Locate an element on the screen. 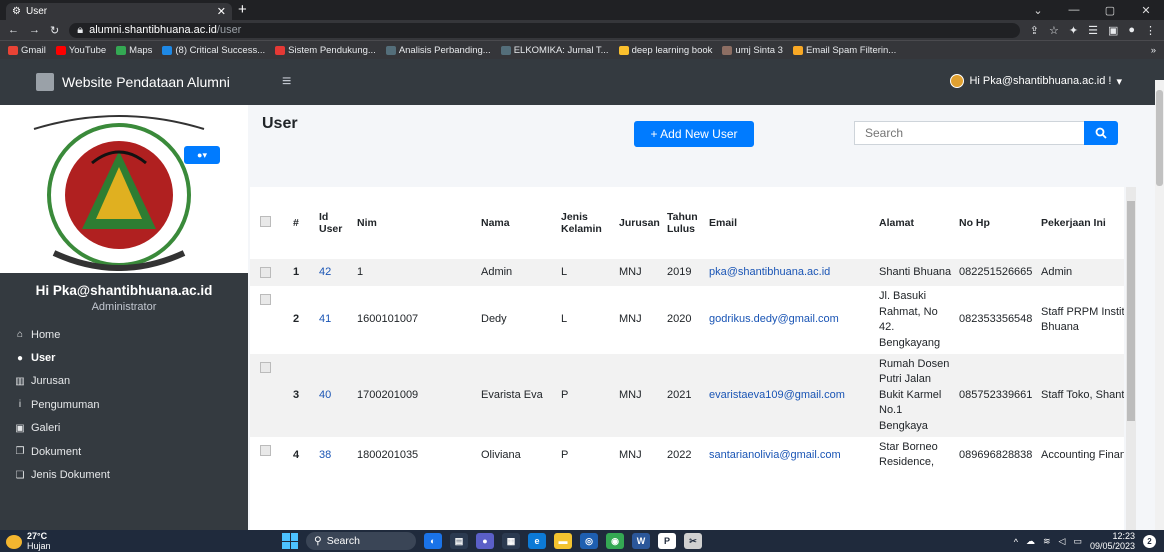 The height and width of the screenshot is (552, 1164). column-header: Nim is located at coordinates (416, 223).